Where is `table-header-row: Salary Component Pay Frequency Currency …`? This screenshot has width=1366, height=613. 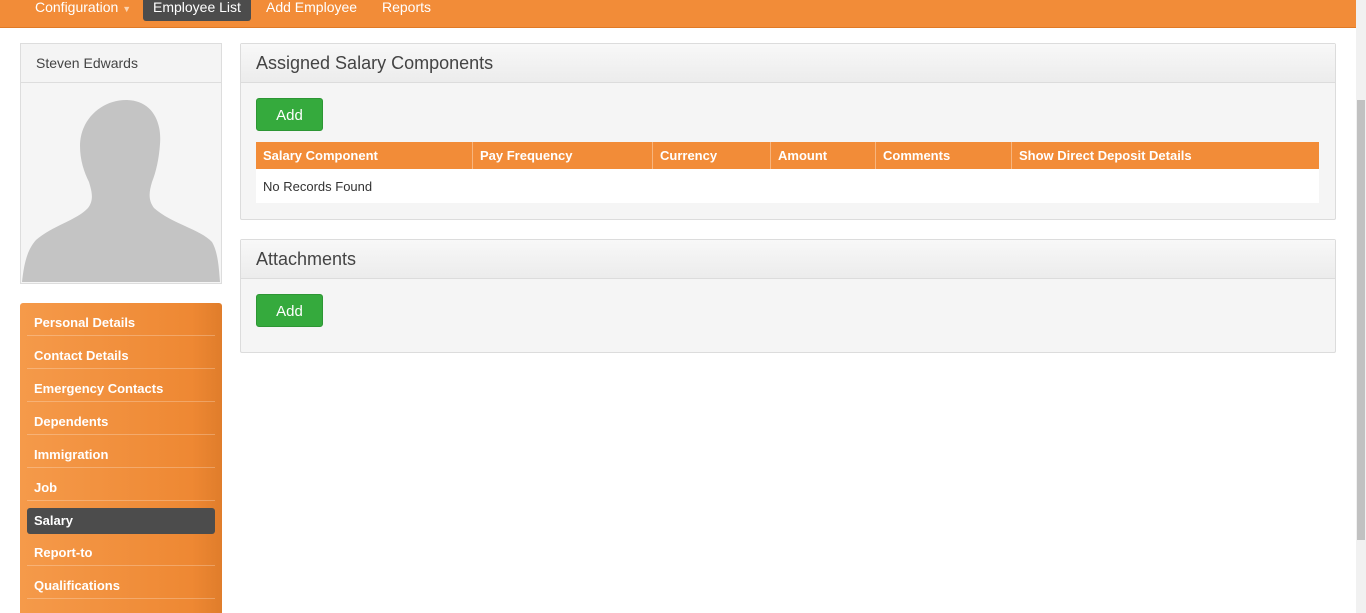 table-header-row: Salary Component Pay Frequency Currency … is located at coordinates (787, 155).